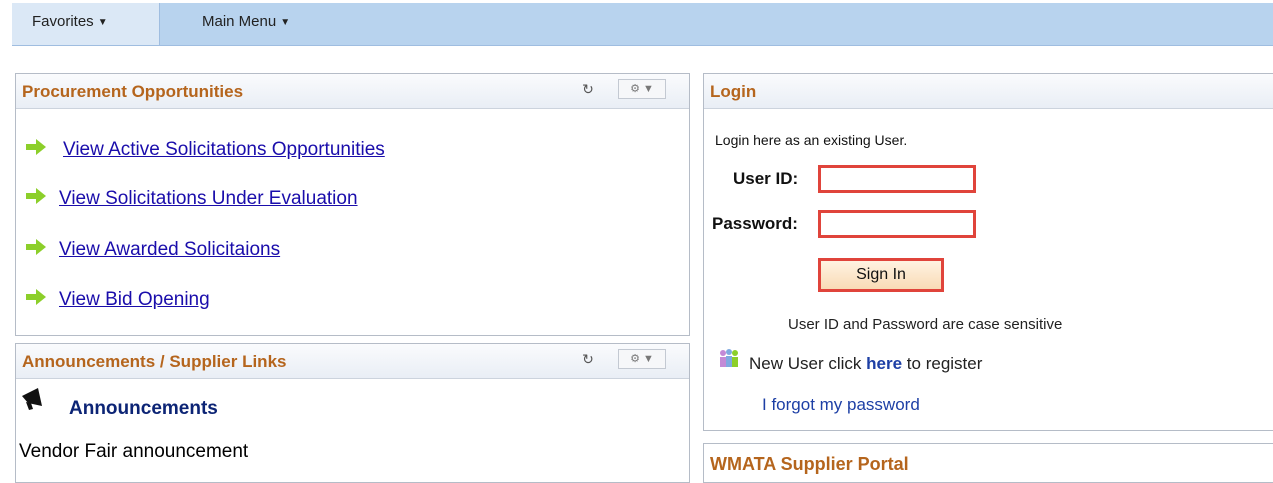 The width and height of the screenshot is (1273, 483). I want to click on announcement-item: Vendor Fair announcement, so click(134, 451).